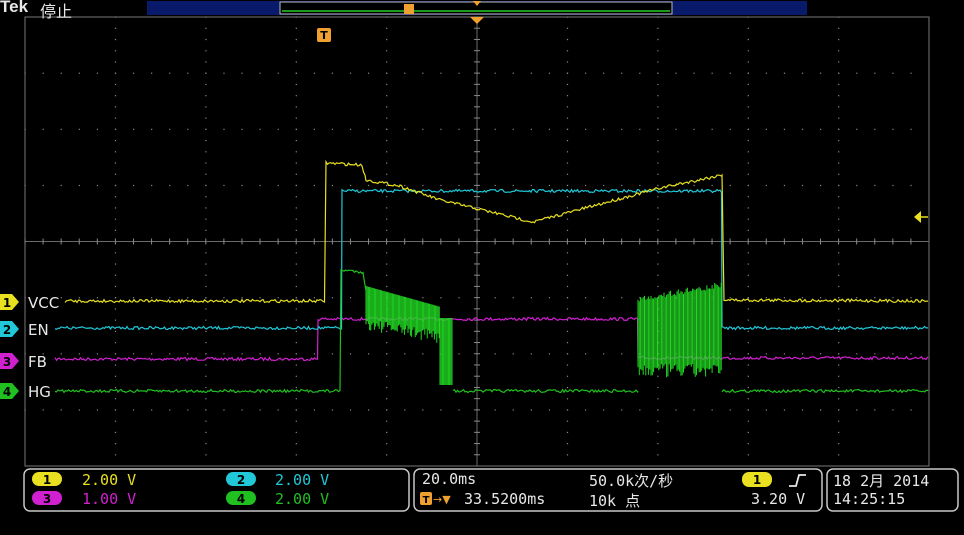 This screenshot has height=535, width=964. I want to click on trigger-delay-arrow-icon: →▼, so click(442, 499).